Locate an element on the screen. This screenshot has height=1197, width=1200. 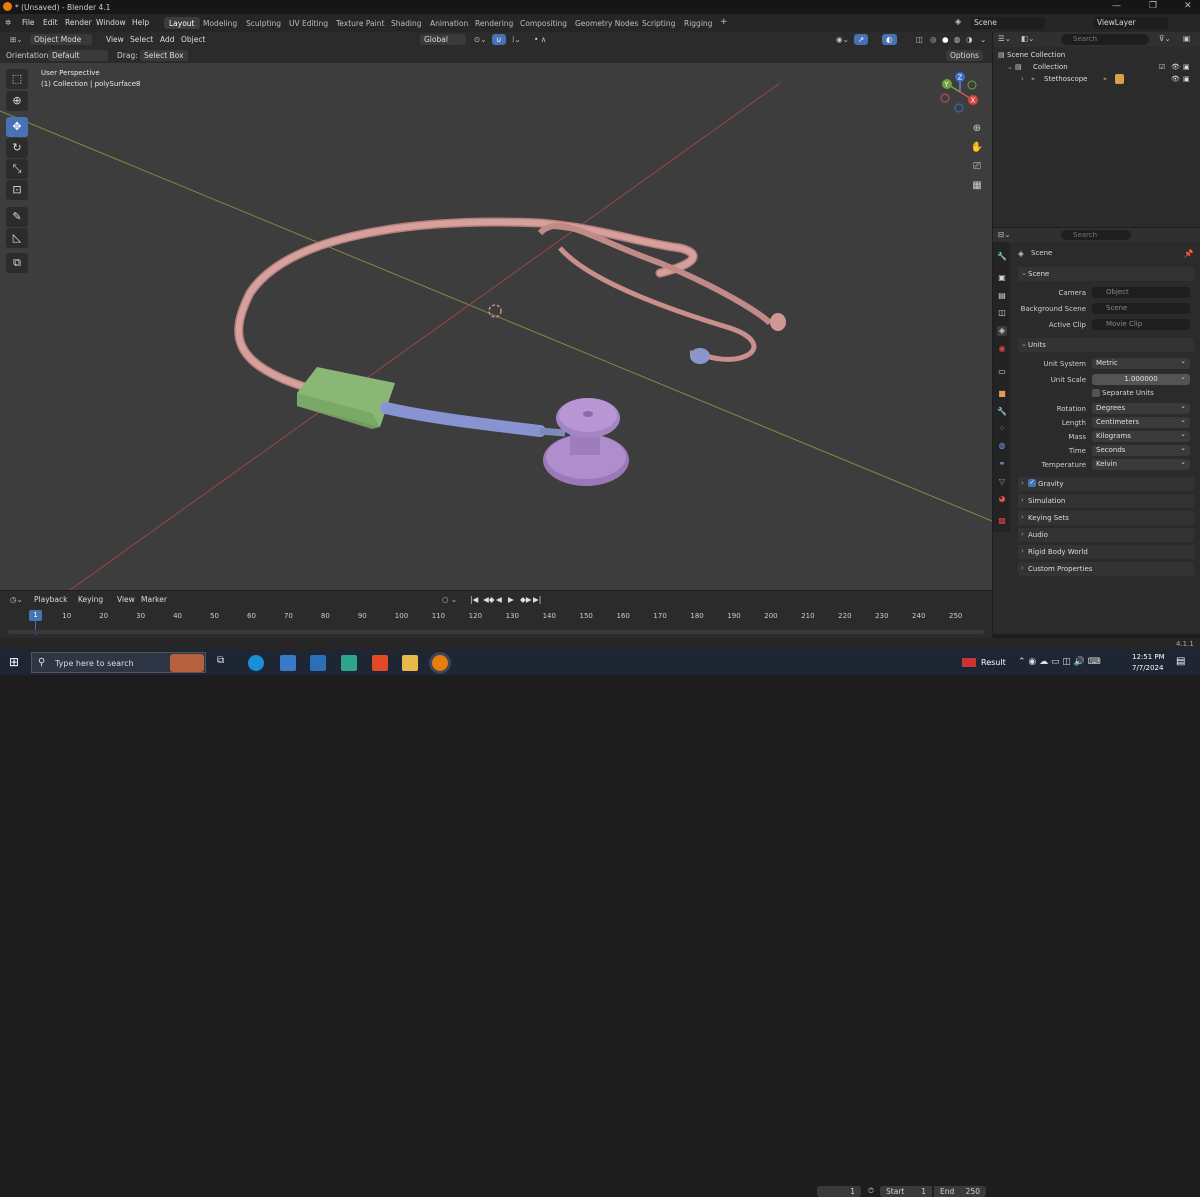
menu-help: Help is located at coordinates (140, 22).